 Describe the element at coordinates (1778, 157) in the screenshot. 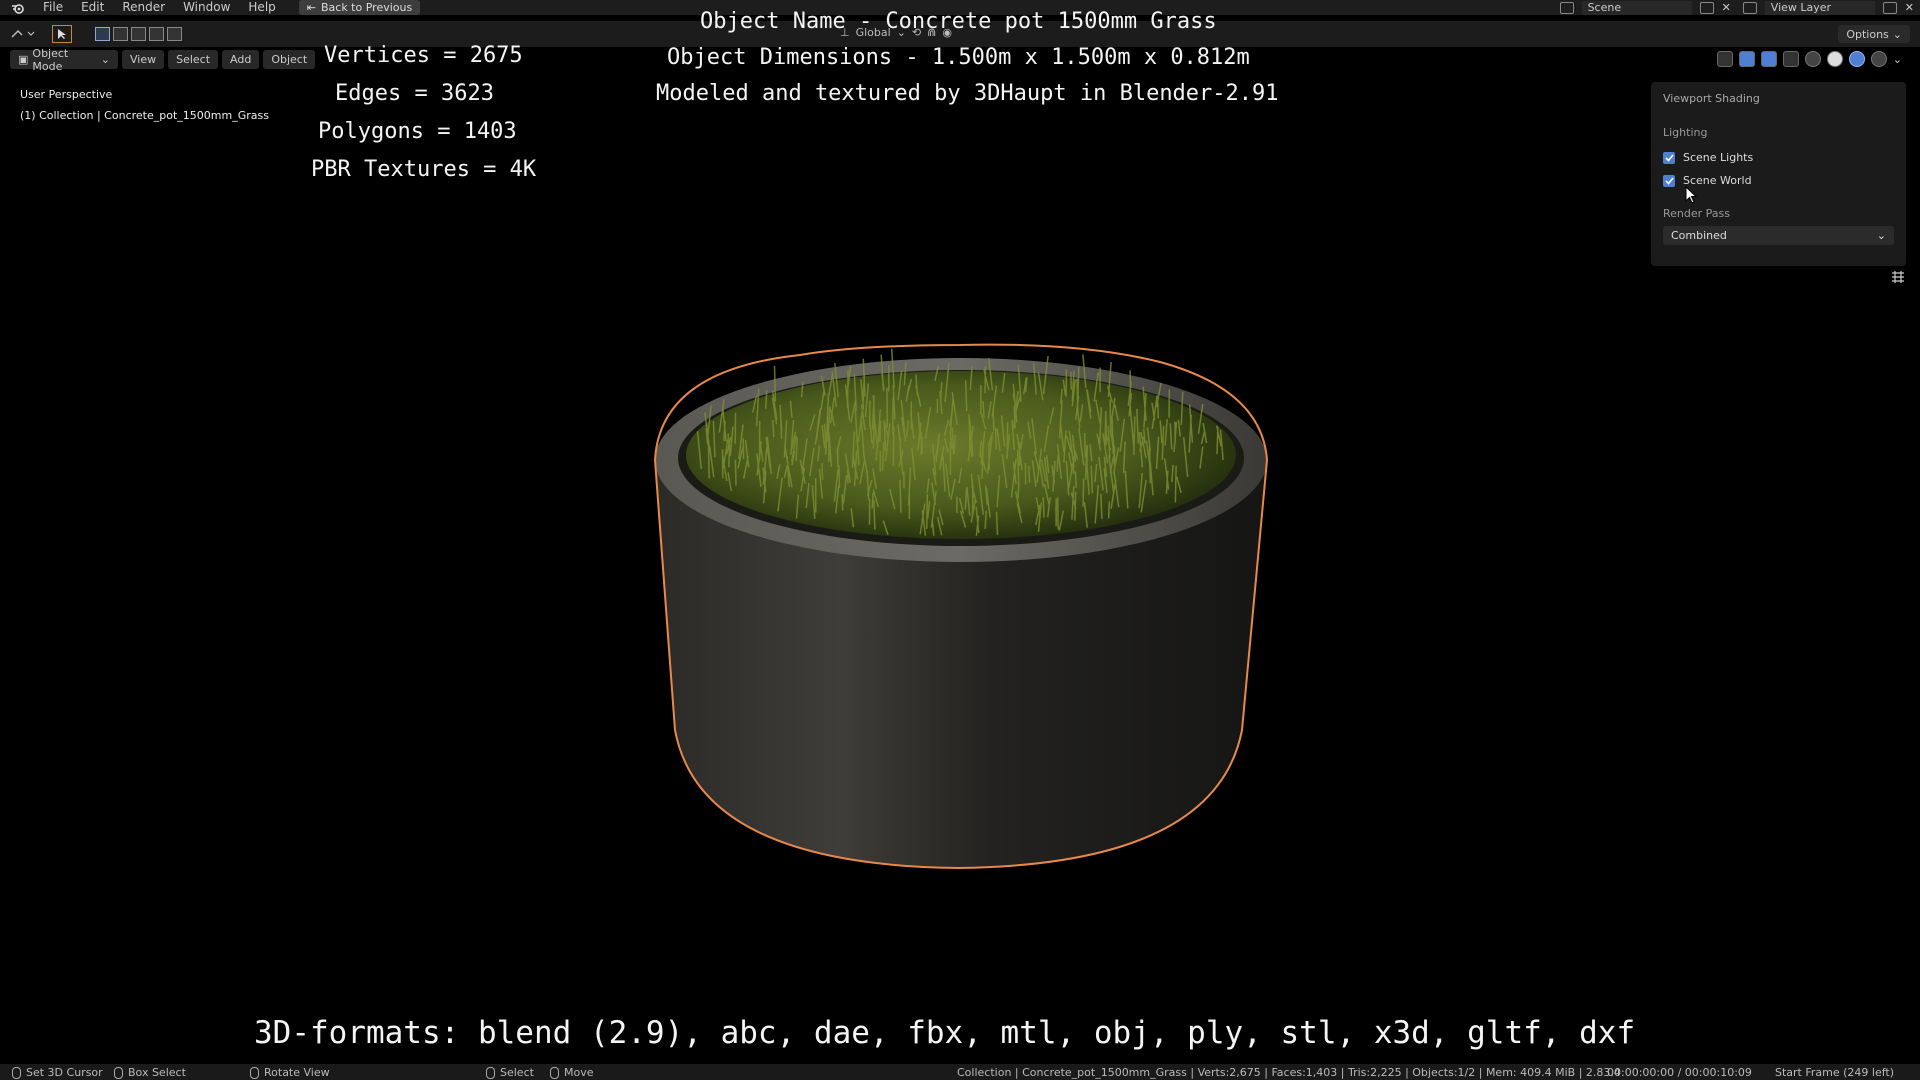

I see `scene-lights-toggle: Scene Lights` at that location.